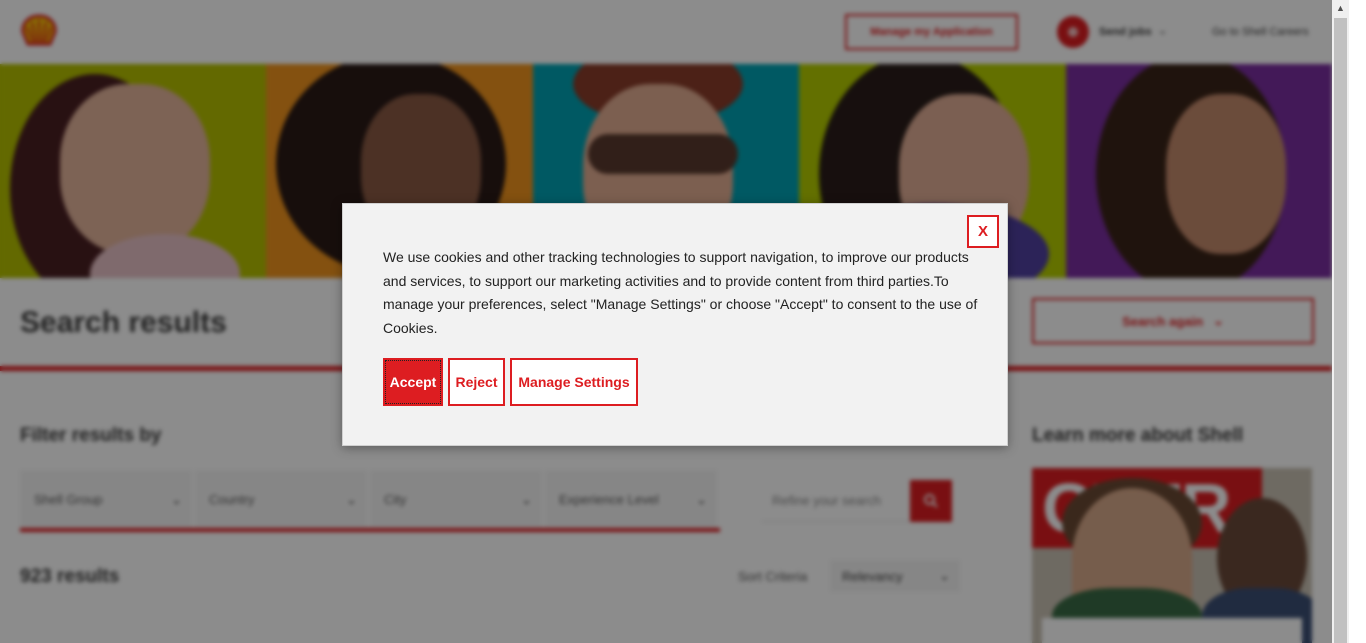 Image resolution: width=1366 pixels, height=643 pixels. I want to click on cookie-actions: Accept Reject Manage Settings, so click(510, 382).